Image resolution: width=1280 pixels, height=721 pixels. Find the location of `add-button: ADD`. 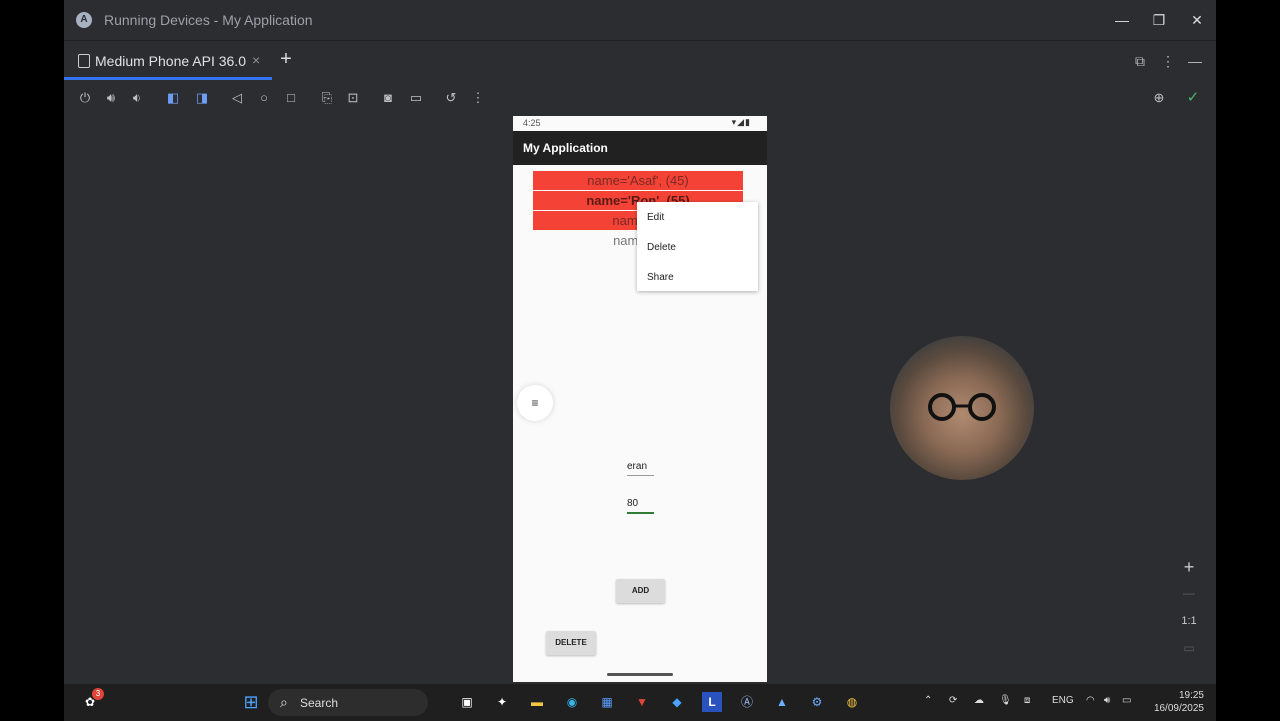

add-button: ADD is located at coordinates (640, 591).